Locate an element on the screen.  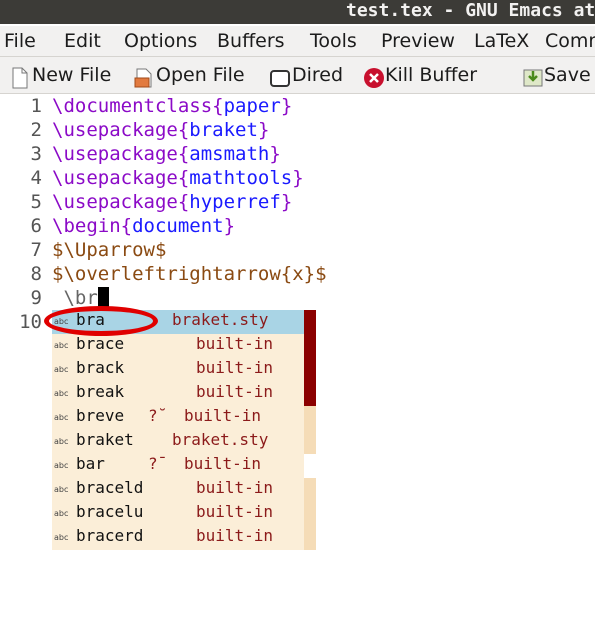
latex-argument: mathtools is located at coordinates (241, 178).